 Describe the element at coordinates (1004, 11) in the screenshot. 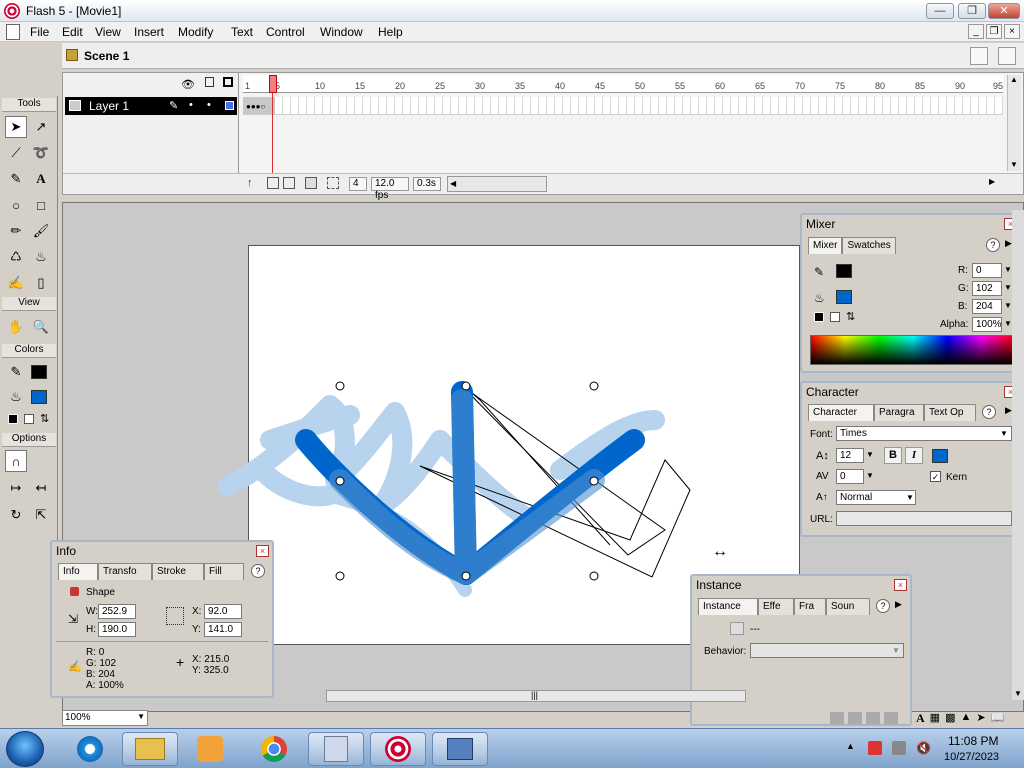

I see `close-button: ✕` at that location.